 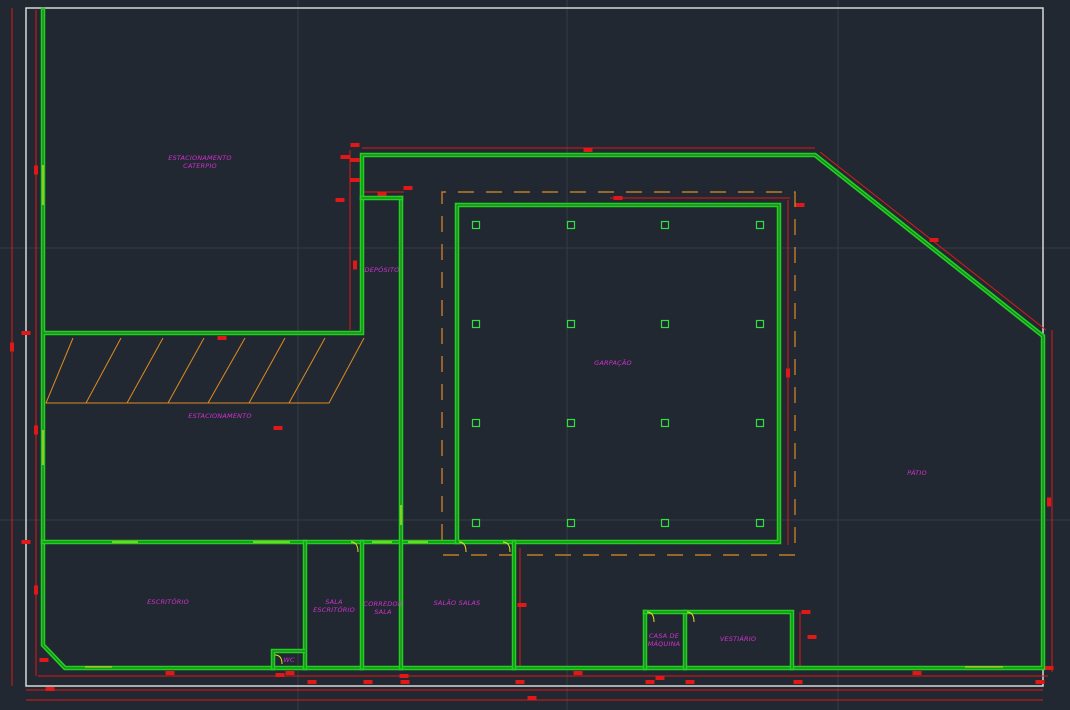 What do you see at coordinates (289, 660) in the screenshot?
I see `room-label-wc: WC` at bounding box center [289, 660].